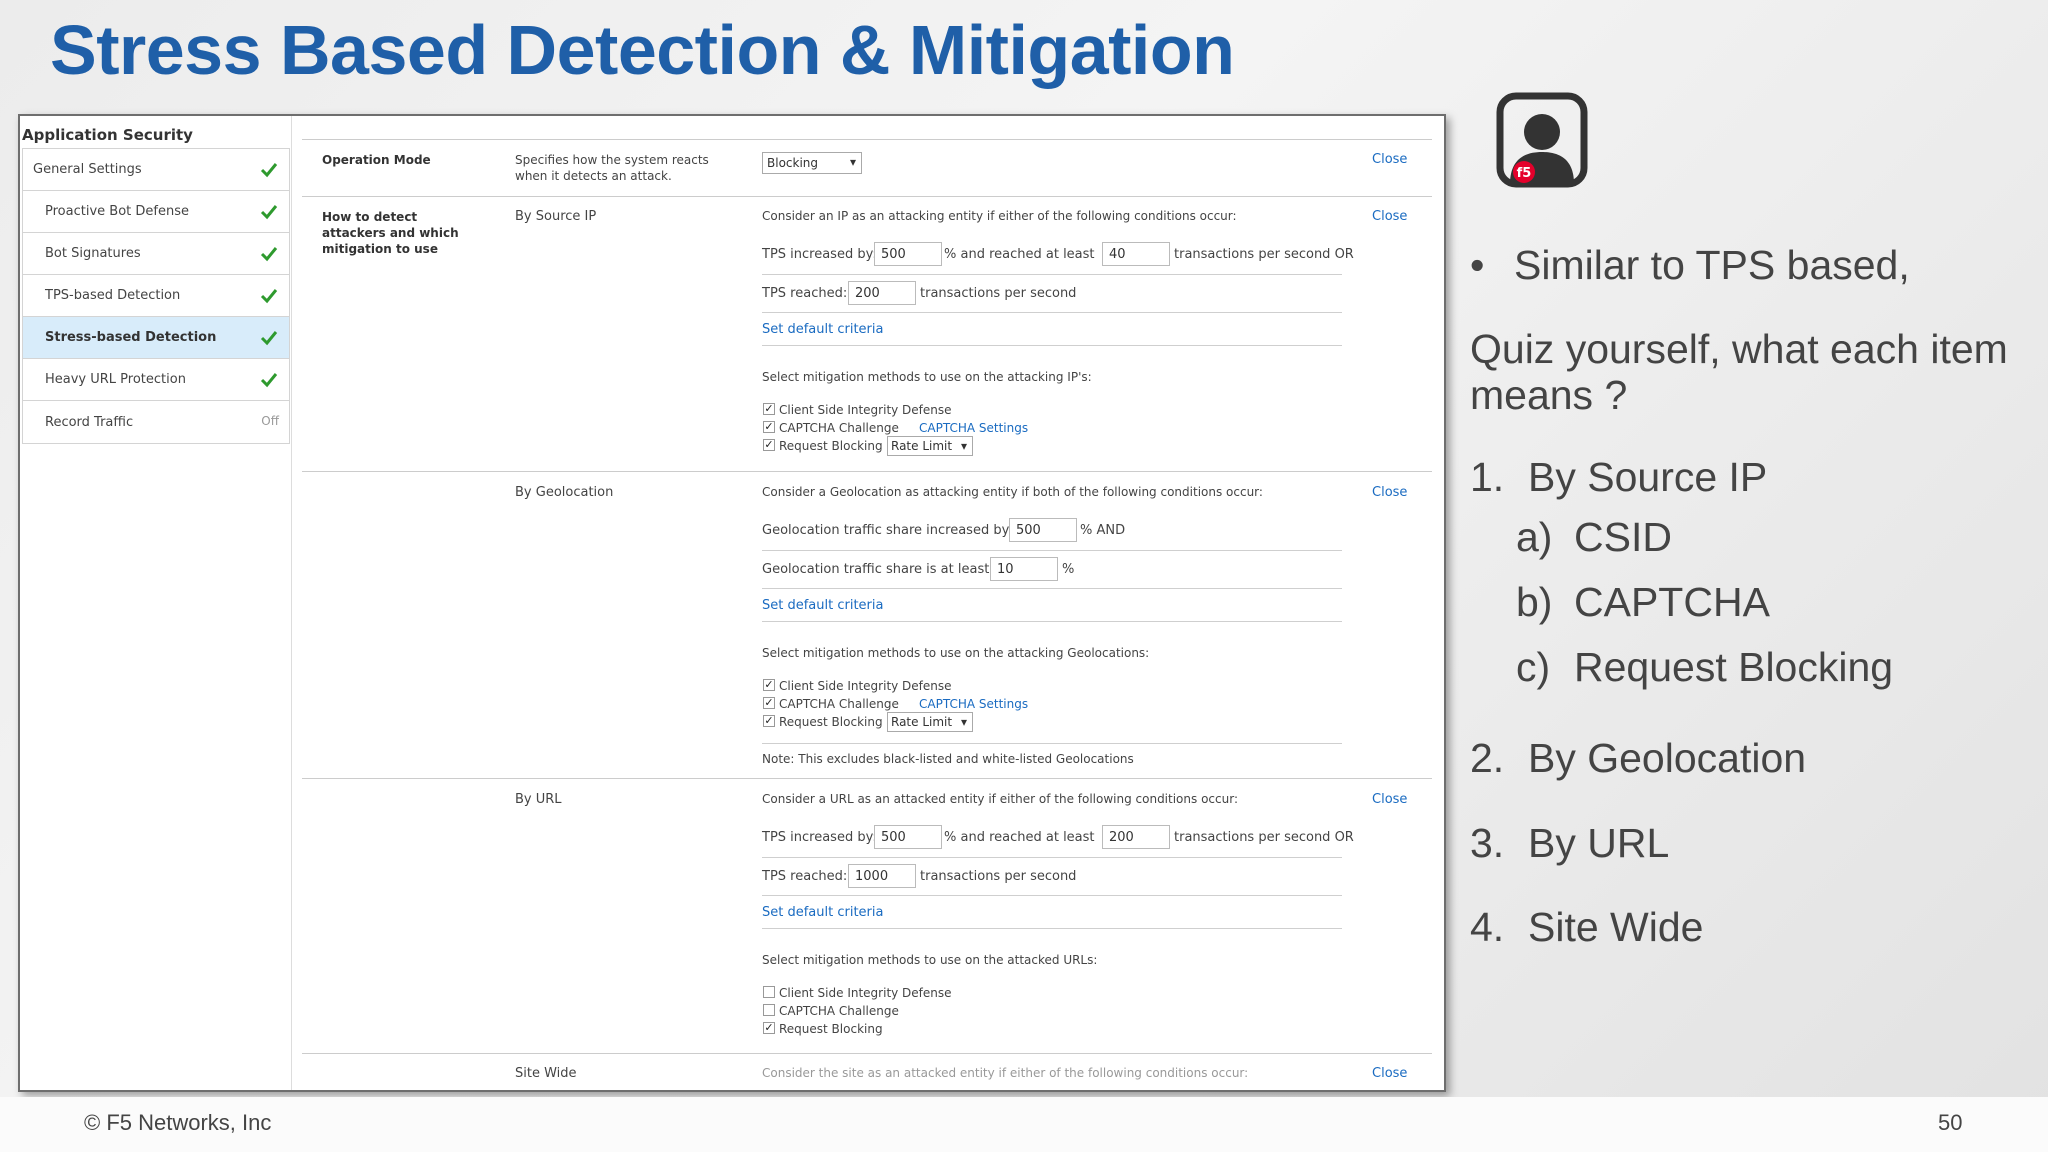 The height and width of the screenshot is (1152, 2048). Describe the element at coordinates (156, 170) in the screenshot. I see `sidebar-item-general-settings: General Settings` at that location.